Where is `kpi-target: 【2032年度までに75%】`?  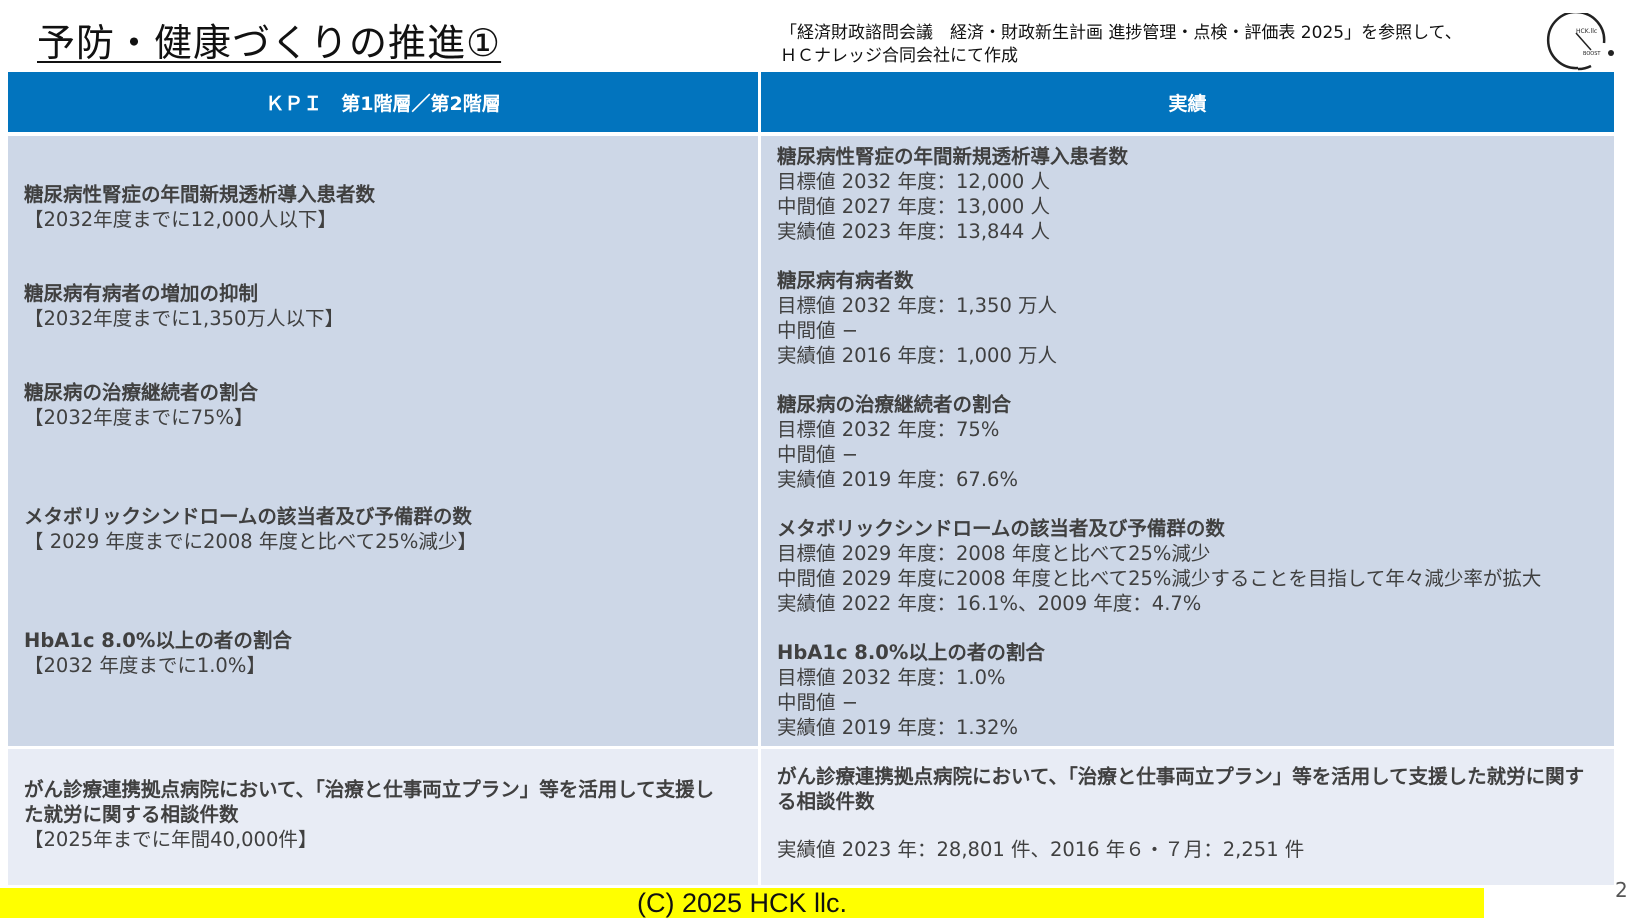 kpi-target: 【2032年度までに75%】 is located at coordinates (139, 417).